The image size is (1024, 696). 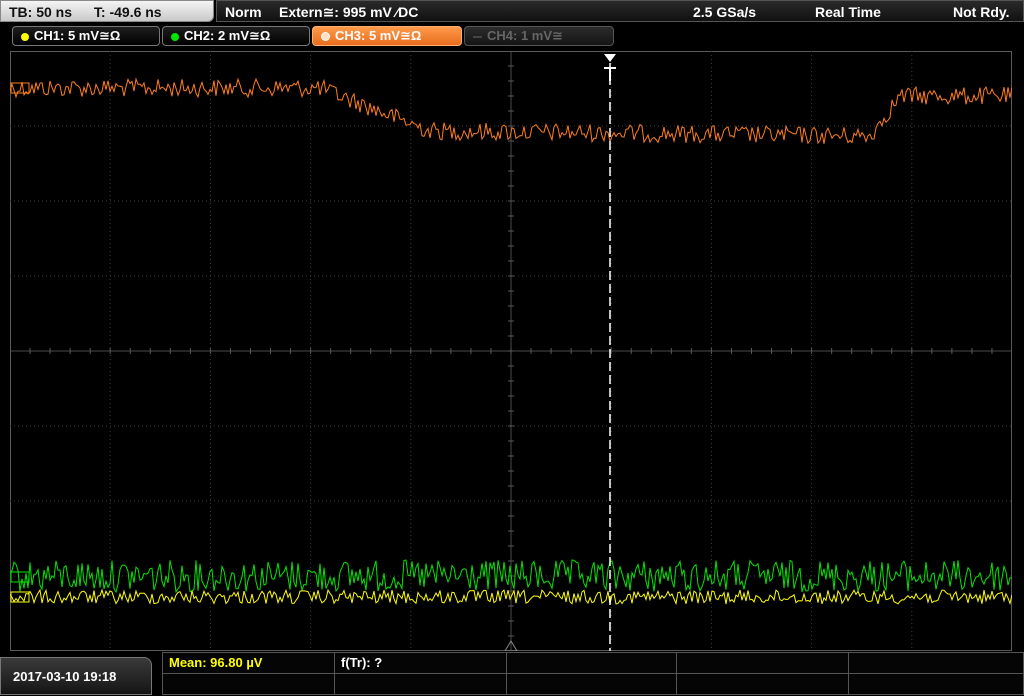 I want to click on sample-rate-readout: 2.5 GSa/s, so click(x=725, y=12).